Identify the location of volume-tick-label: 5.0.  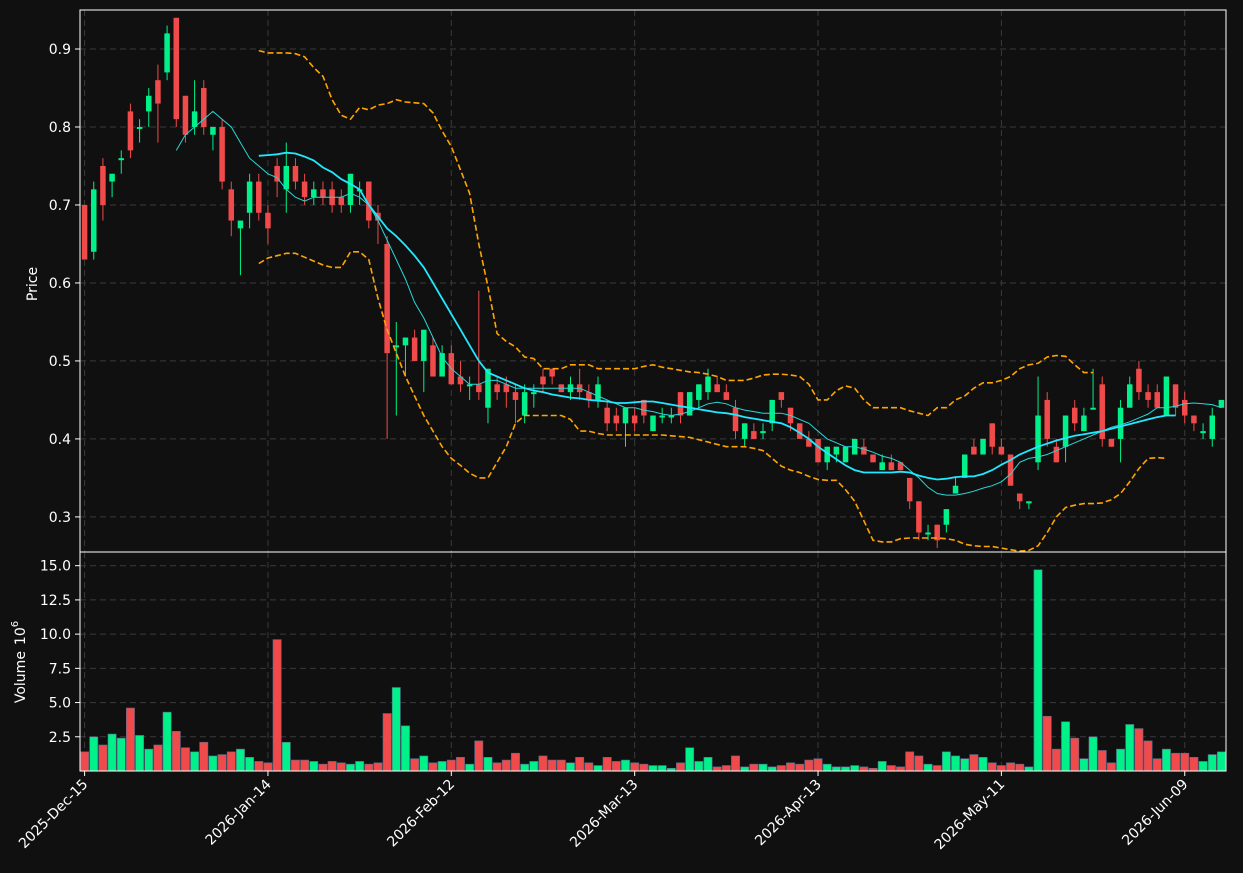
(60, 704).